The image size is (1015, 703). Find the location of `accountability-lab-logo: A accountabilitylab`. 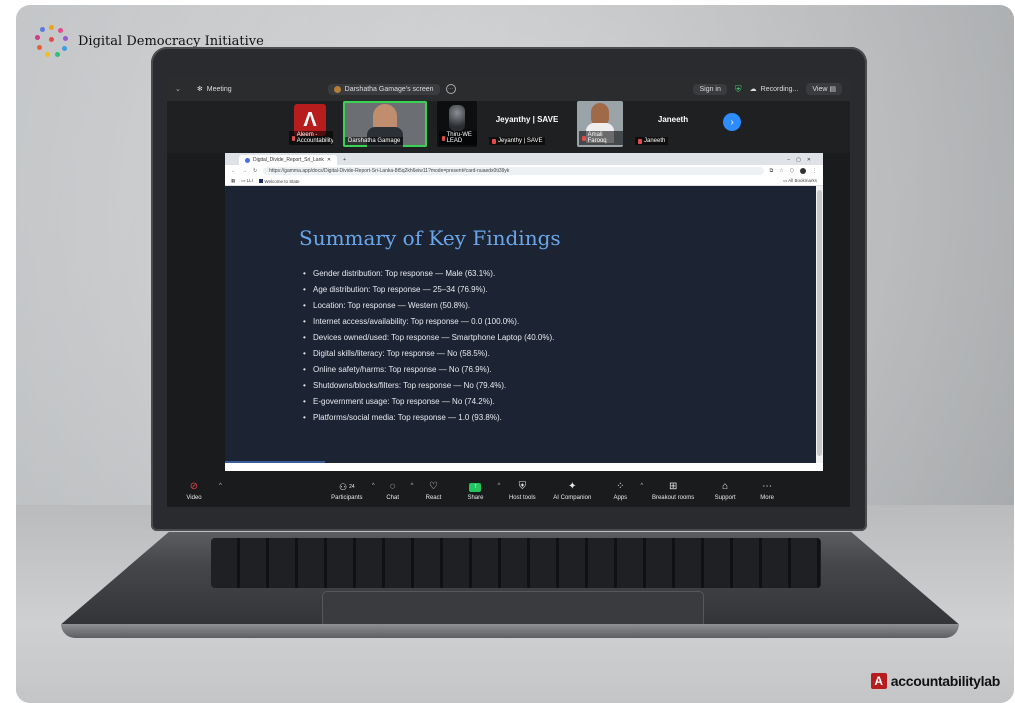

accountability-lab-logo: A accountabilitylab is located at coordinates (935, 681).